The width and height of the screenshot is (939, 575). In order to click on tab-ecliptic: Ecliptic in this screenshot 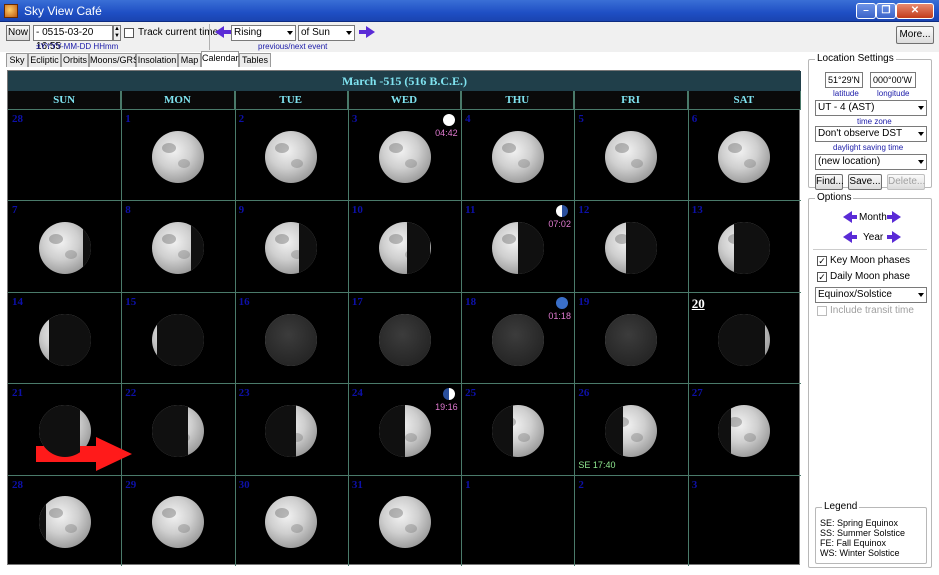, I will do `click(44, 60)`.